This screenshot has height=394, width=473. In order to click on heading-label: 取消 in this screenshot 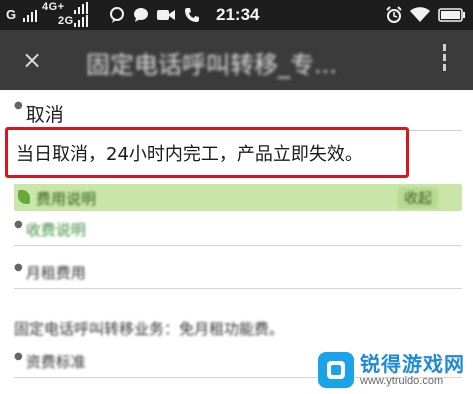, I will do `click(44, 115)`.